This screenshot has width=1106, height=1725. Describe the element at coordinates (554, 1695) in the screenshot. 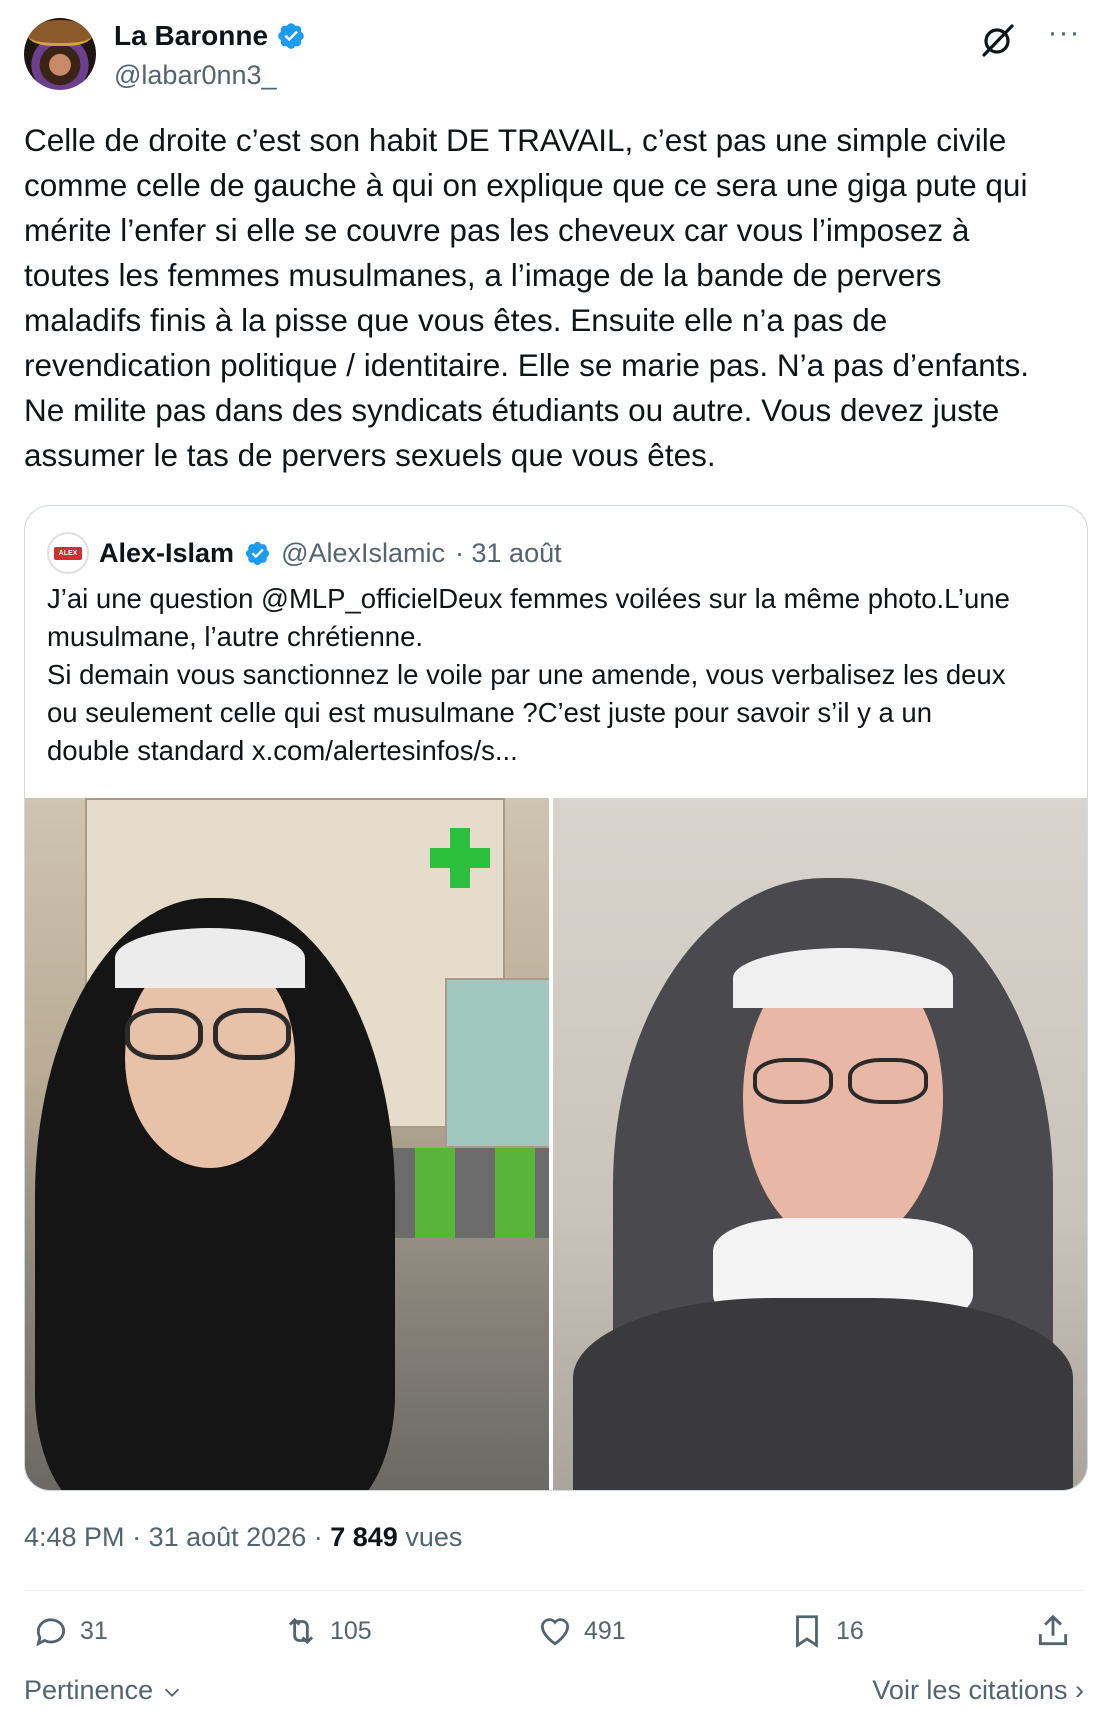

I see `replies-footer: Pertinence Voir les citations ›` at that location.